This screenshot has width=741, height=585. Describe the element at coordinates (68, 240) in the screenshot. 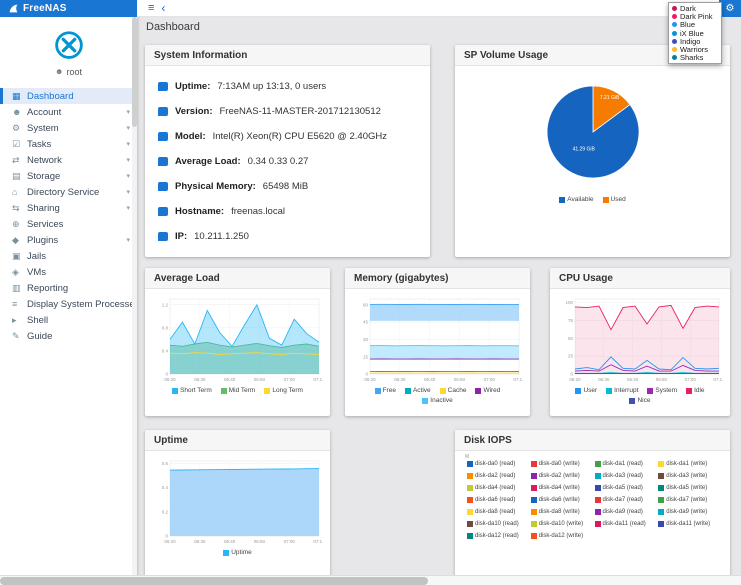

I see `sidebar-item-plugins: ◆ Plugins ▾` at that location.